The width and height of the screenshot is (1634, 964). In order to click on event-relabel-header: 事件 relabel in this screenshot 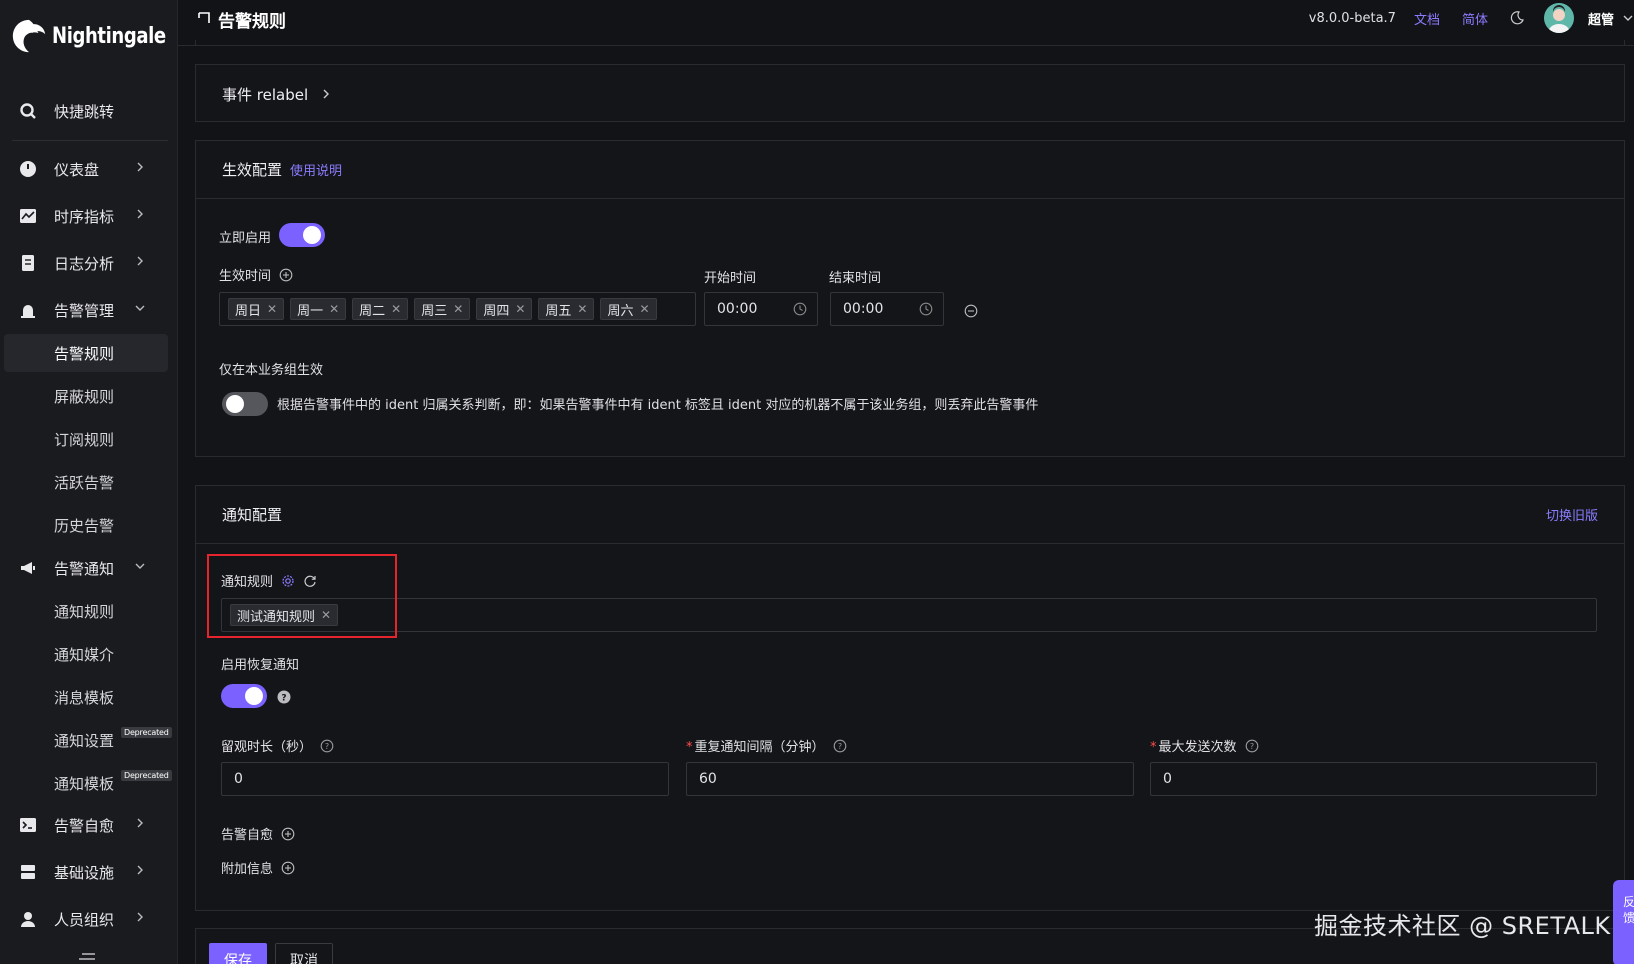, I will do `click(910, 94)`.